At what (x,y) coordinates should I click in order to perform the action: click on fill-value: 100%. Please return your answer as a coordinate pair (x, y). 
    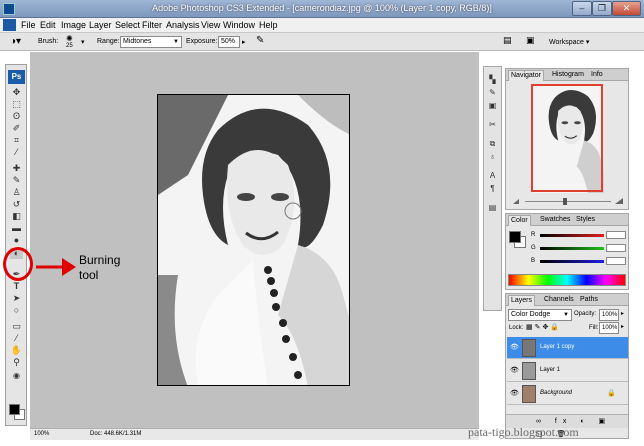
    Looking at the image, I should click on (610, 328).